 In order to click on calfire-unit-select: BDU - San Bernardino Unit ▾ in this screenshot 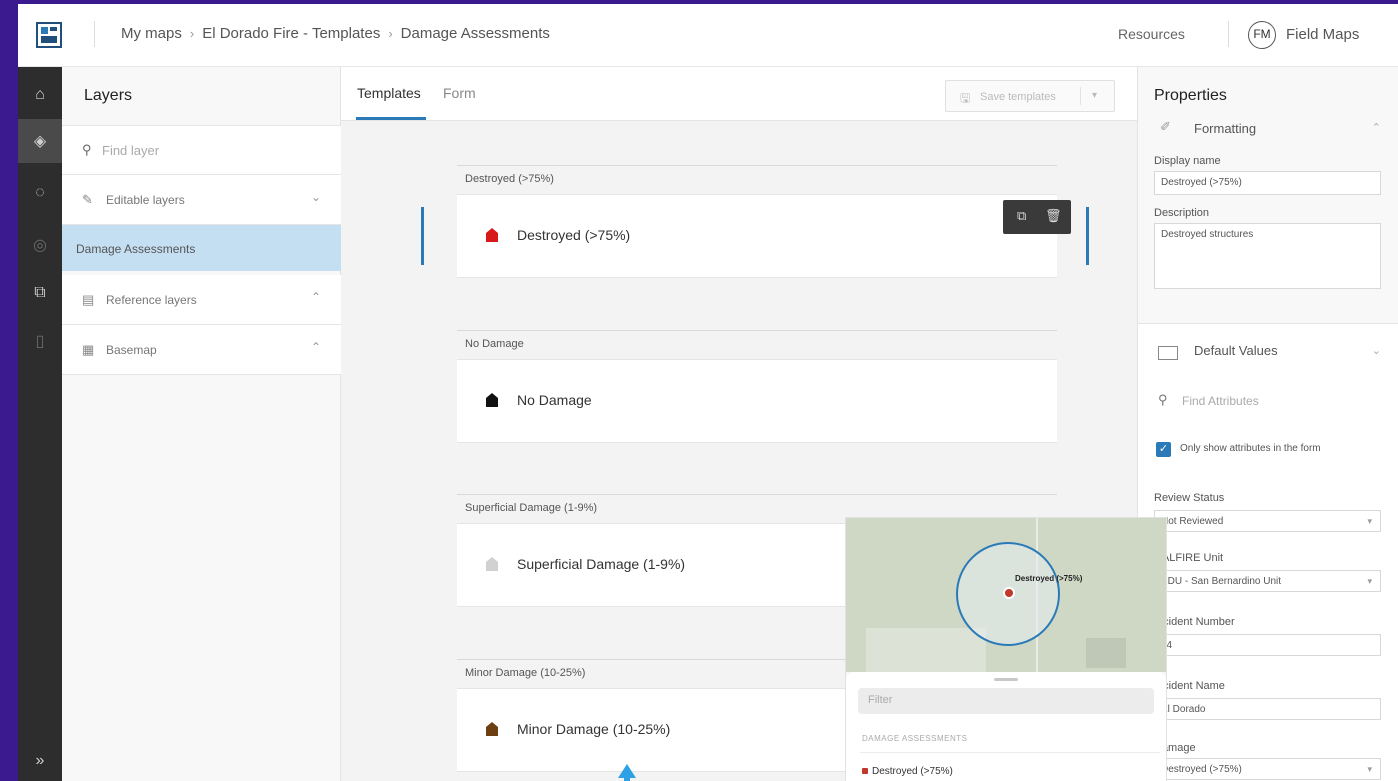, I will do `click(1267, 581)`.